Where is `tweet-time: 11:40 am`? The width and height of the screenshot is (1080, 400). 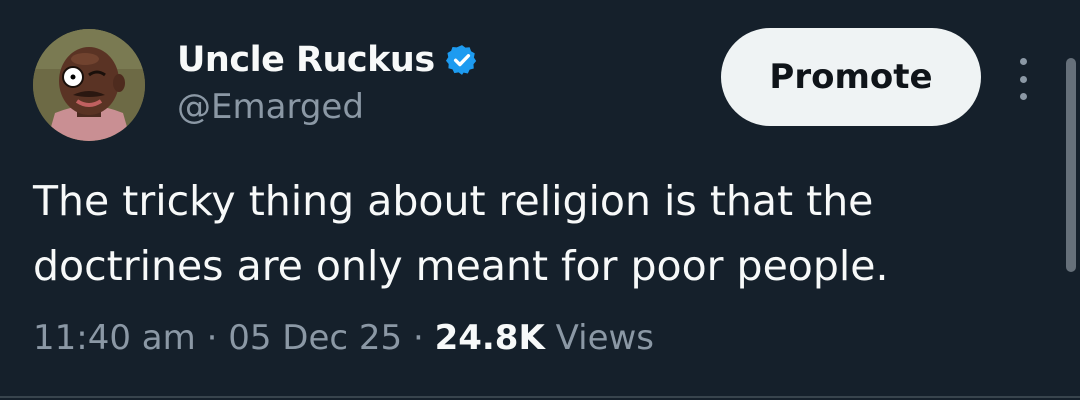 tweet-time: 11:40 am is located at coordinates (114, 338).